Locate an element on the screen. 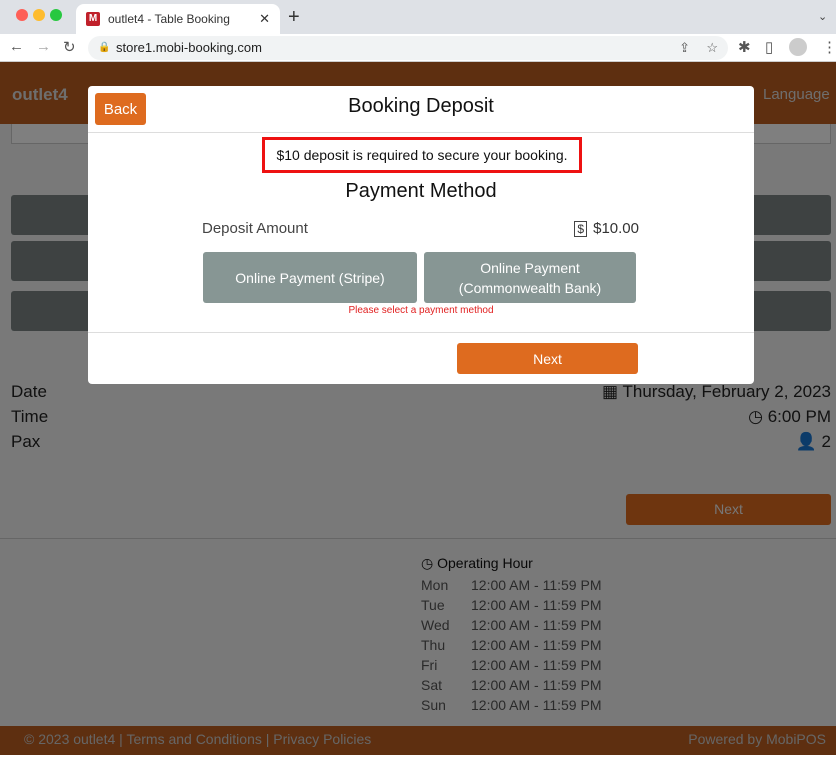 Image resolution: width=836 pixels, height=758 pixels. bookmark-star-icon: ☆ is located at coordinates (712, 48).